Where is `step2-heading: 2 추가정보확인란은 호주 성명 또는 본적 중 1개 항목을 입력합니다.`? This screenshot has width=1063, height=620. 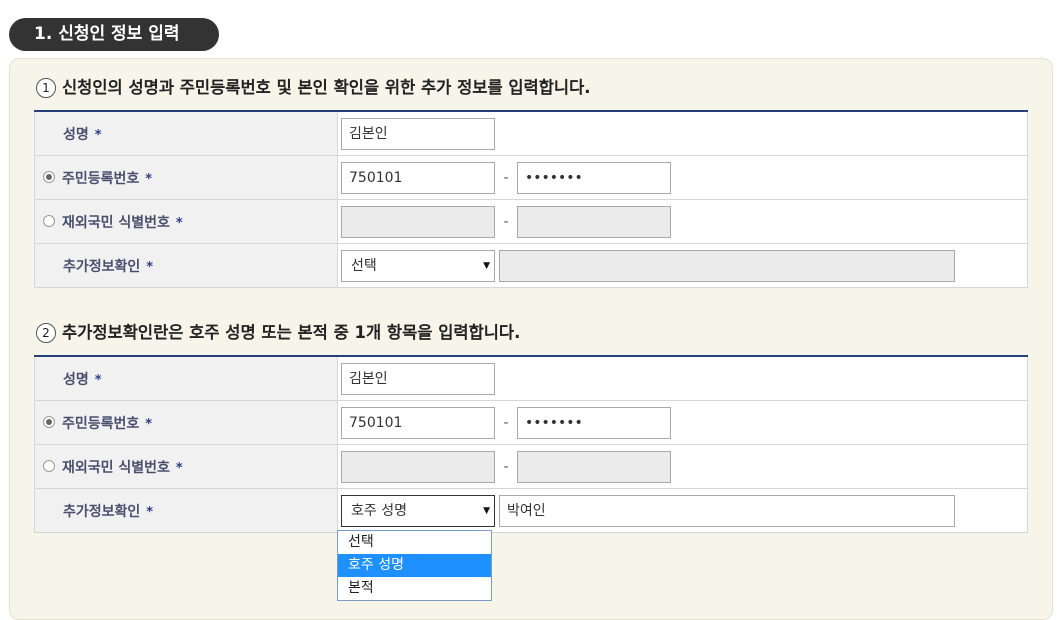 step2-heading: 2 추가정보확인란은 호주 성명 또는 본적 중 1개 항목을 입력합니다. is located at coordinates (278, 333).